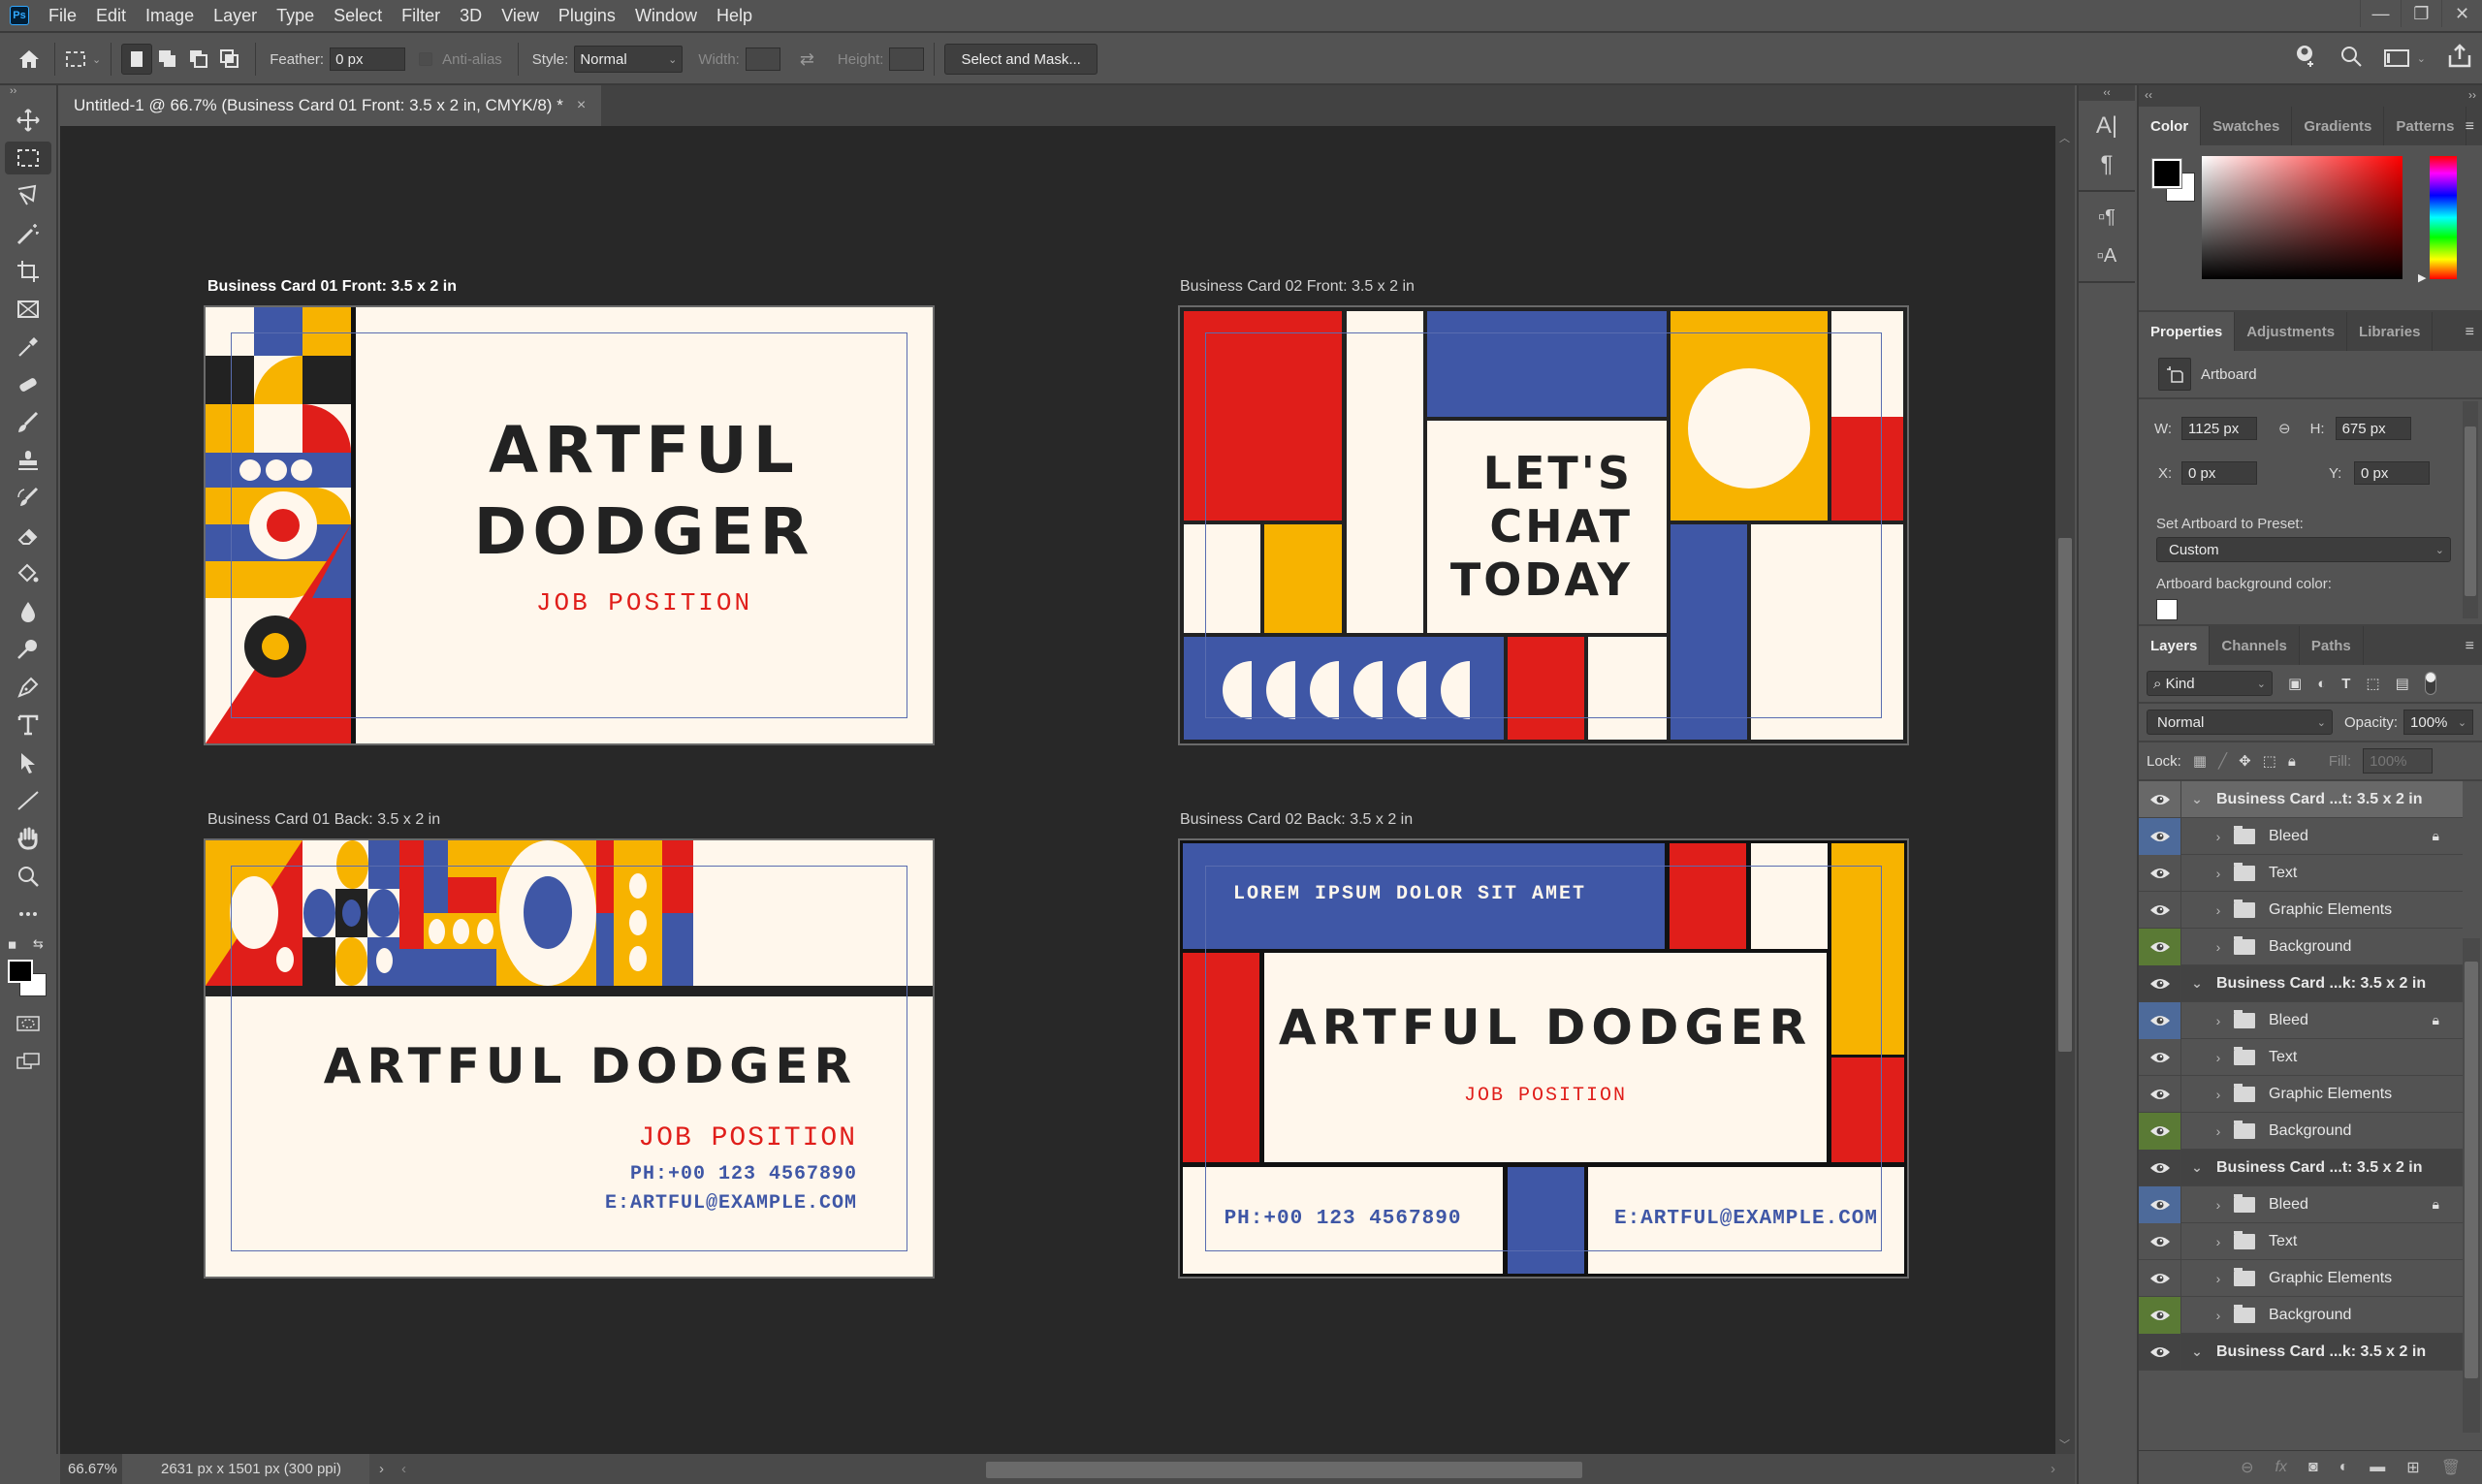 This screenshot has height=1484, width=2482. What do you see at coordinates (28, 762) in the screenshot?
I see `path-selection-tool` at bounding box center [28, 762].